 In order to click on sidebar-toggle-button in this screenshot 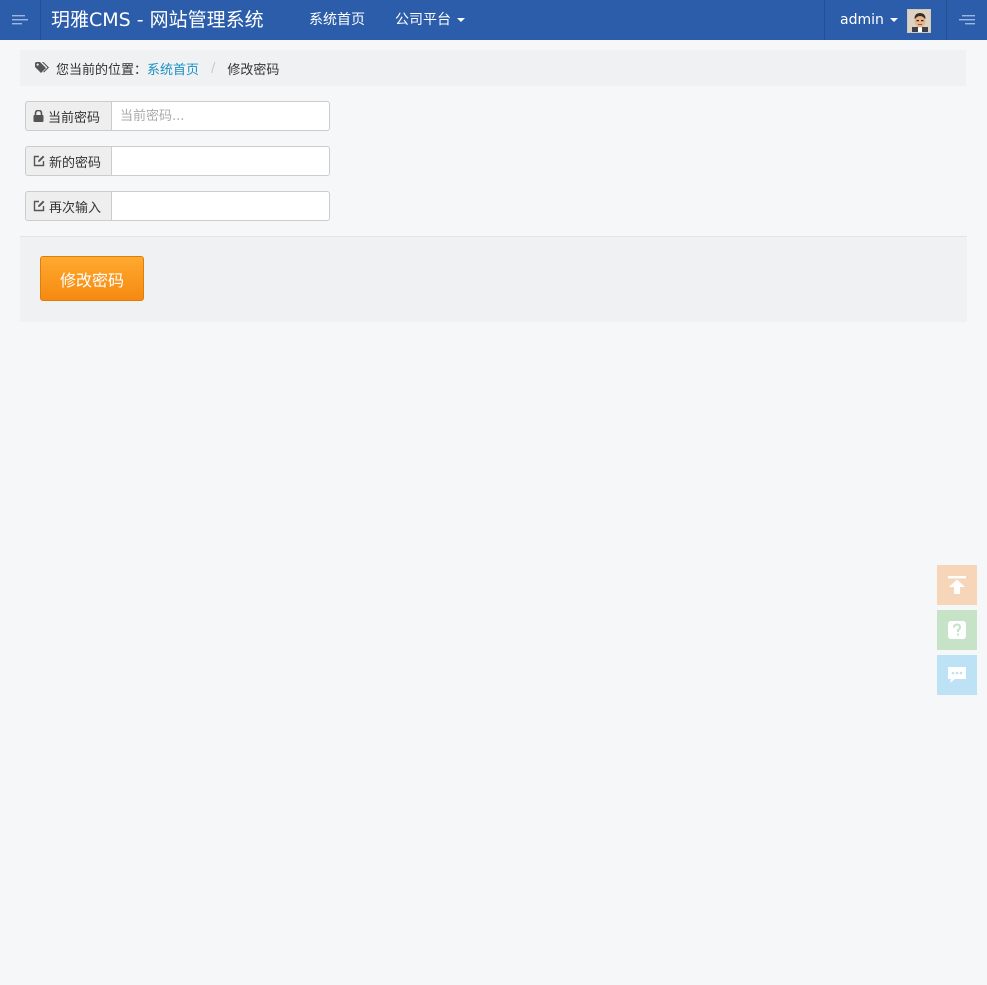, I will do `click(20, 20)`.